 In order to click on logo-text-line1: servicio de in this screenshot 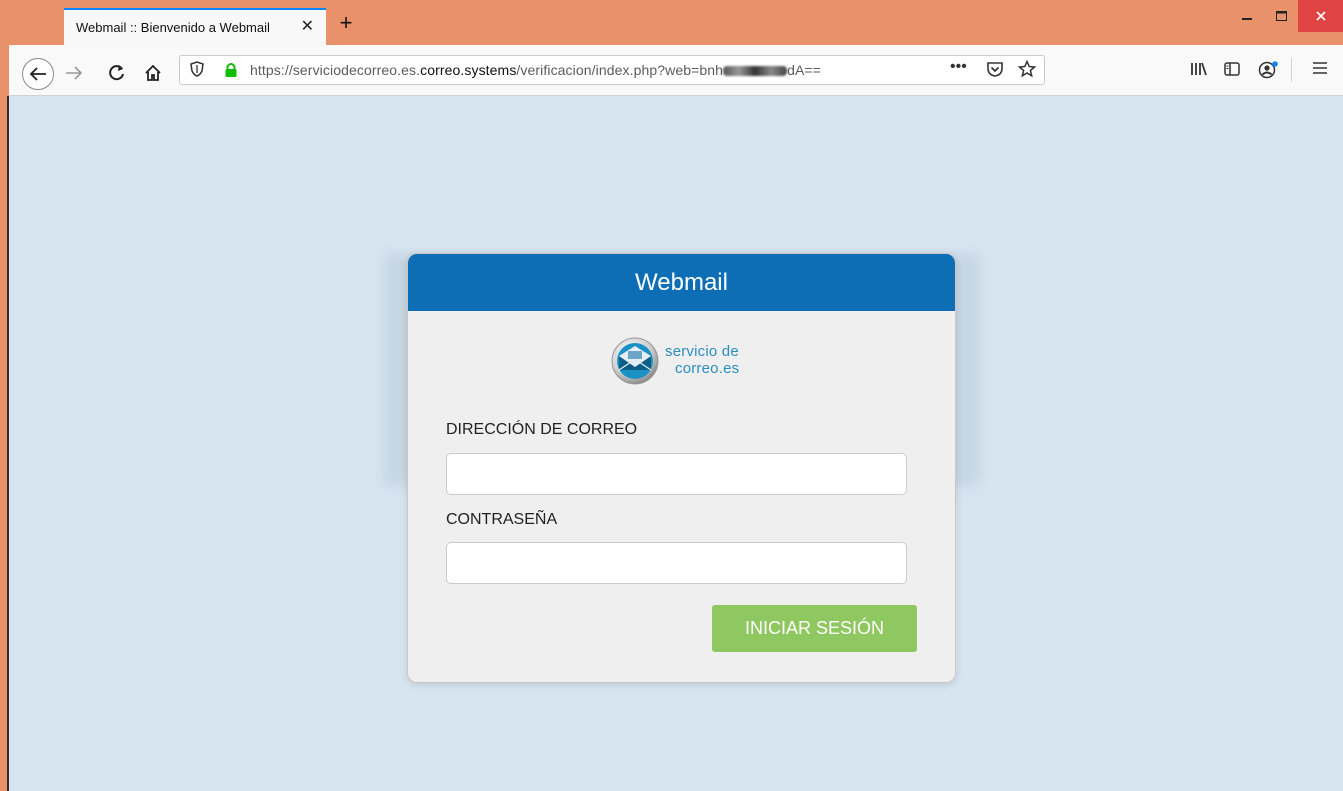, I will do `click(702, 351)`.